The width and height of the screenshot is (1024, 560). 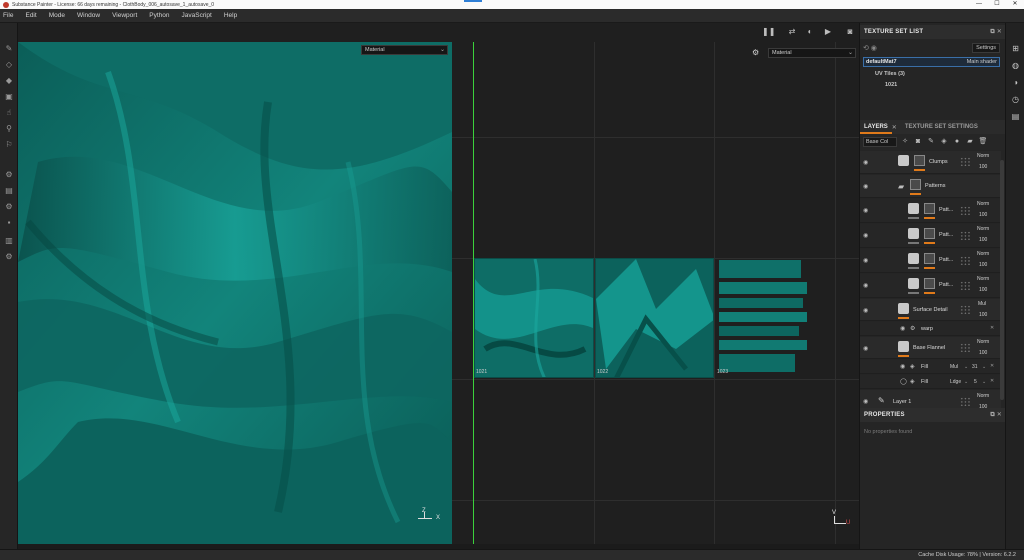 I want to click on add-smart-material-icon: ●, so click(x=957, y=142).